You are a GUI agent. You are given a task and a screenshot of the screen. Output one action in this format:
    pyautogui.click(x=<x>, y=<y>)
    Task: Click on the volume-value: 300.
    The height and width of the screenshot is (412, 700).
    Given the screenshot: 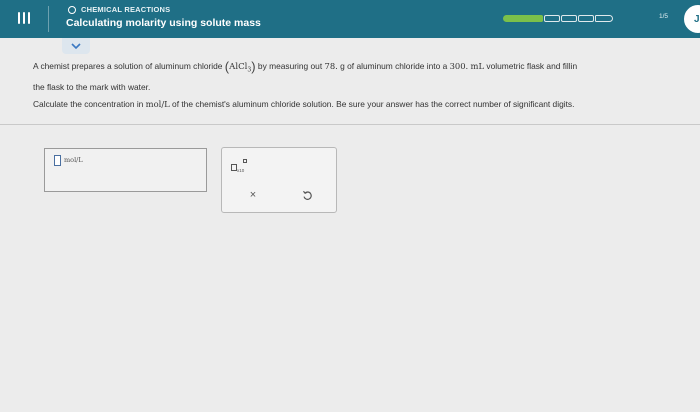 What is the action you would take?
    pyautogui.click(x=459, y=66)
    